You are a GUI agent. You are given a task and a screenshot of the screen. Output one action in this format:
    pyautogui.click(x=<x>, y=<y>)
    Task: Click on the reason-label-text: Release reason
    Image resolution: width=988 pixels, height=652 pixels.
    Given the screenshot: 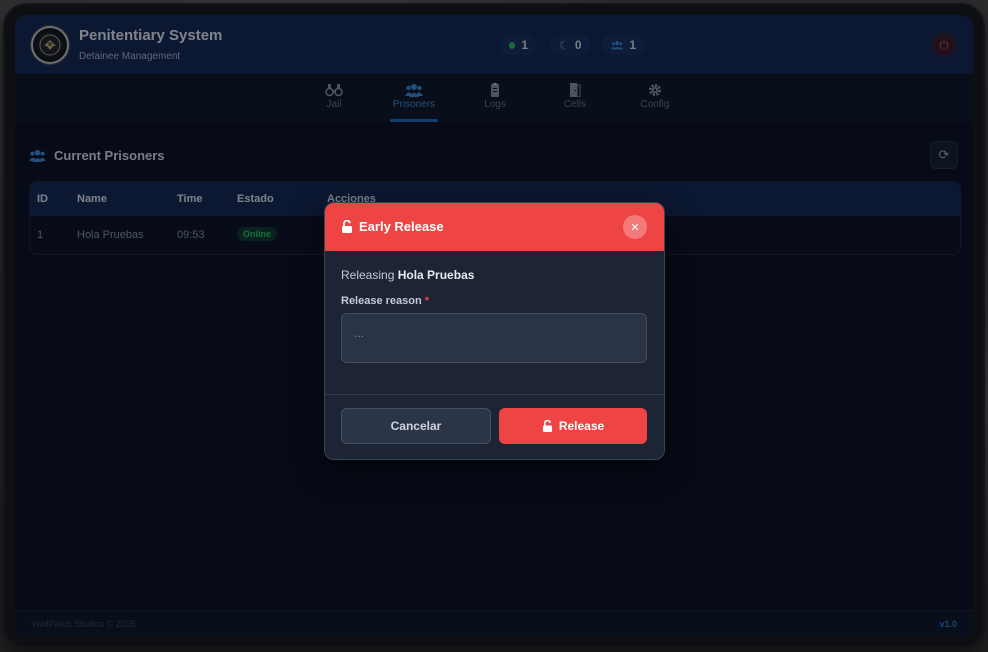 What is the action you would take?
    pyautogui.click(x=381, y=301)
    